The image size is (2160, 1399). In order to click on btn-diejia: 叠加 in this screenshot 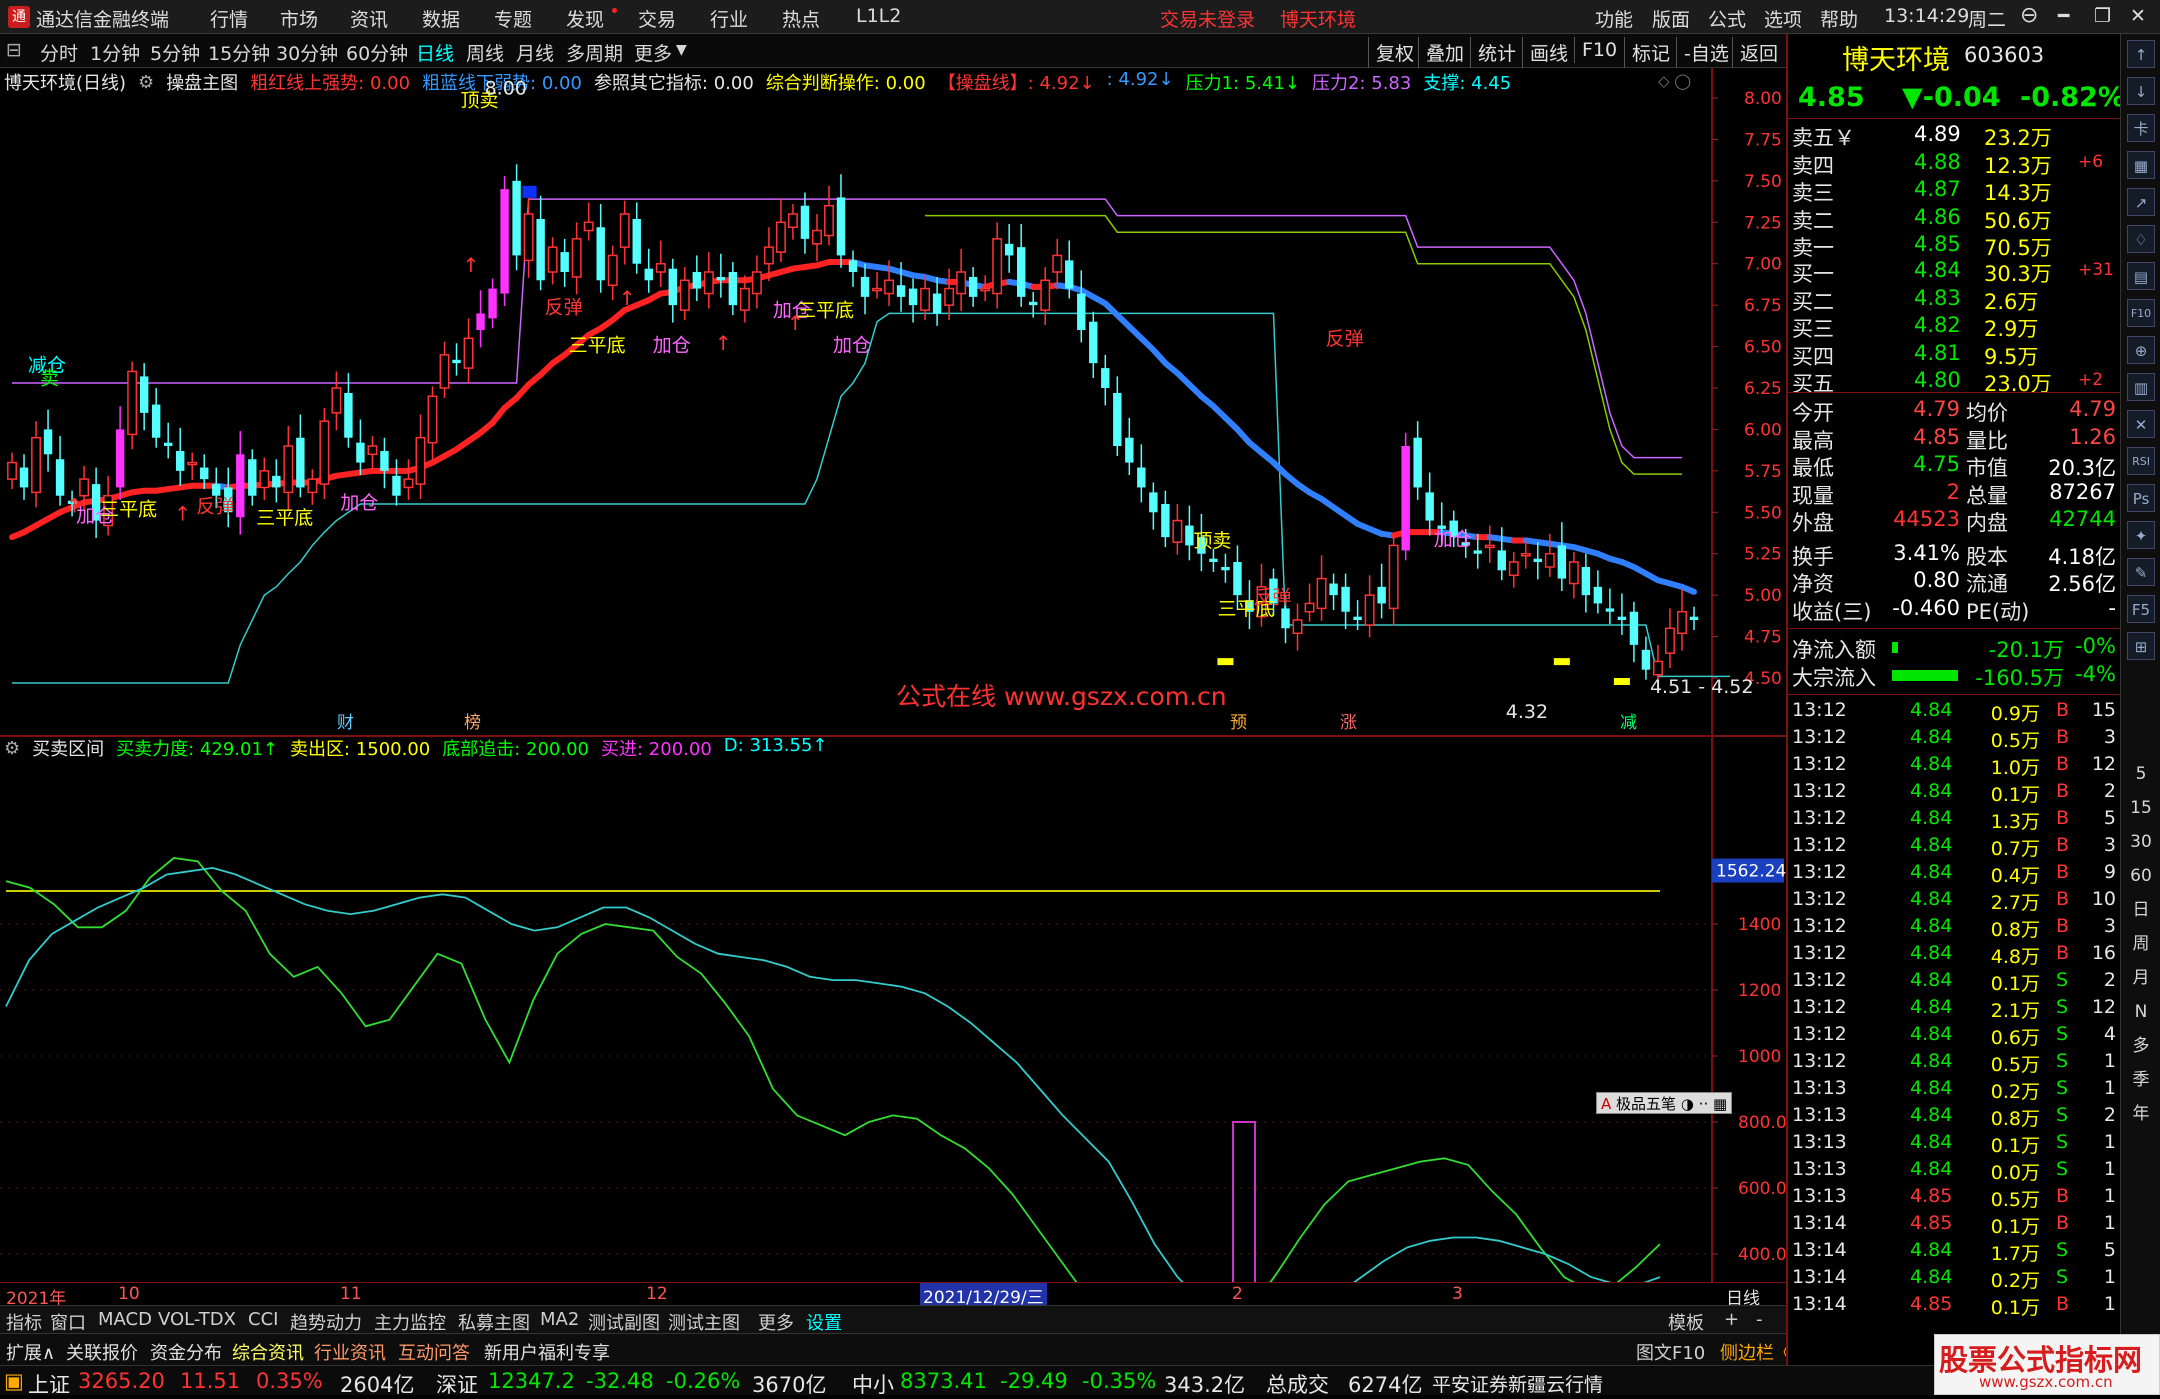, I will do `click(1444, 52)`.